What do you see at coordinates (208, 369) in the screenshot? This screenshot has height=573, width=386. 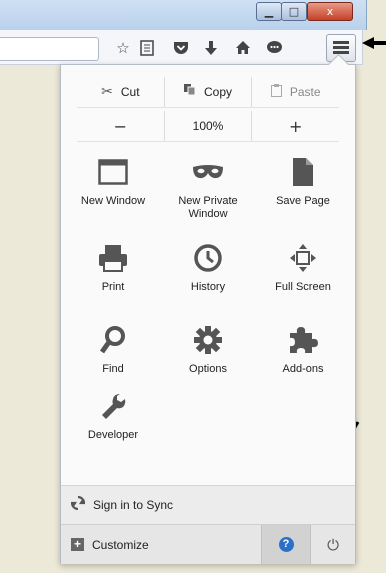 I see `options-label: Options` at bounding box center [208, 369].